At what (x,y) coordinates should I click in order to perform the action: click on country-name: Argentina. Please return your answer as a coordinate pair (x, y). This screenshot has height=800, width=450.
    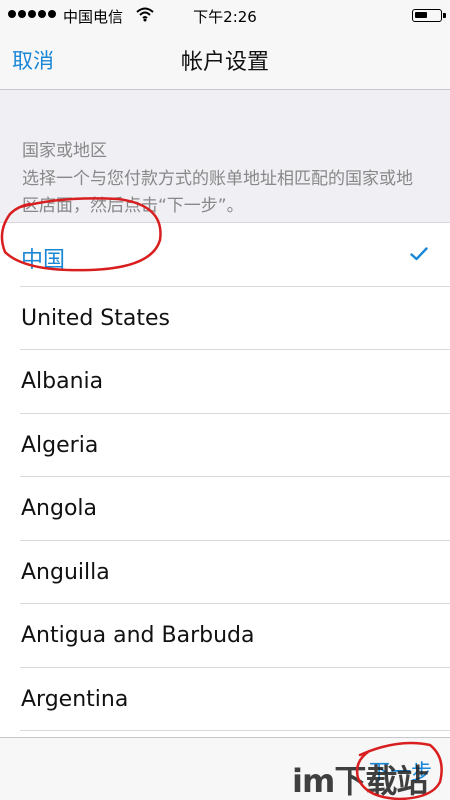
    Looking at the image, I should click on (75, 699).